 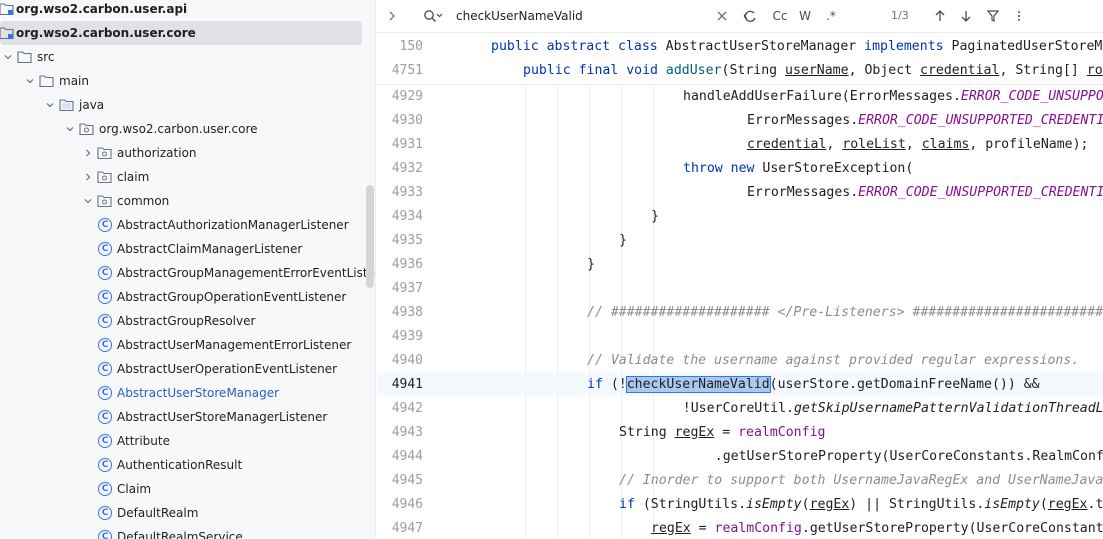 What do you see at coordinates (187, 369) in the screenshot?
I see `tree-item-class: C AbstractUserOperationEventListener` at bounding box center [187, 369].